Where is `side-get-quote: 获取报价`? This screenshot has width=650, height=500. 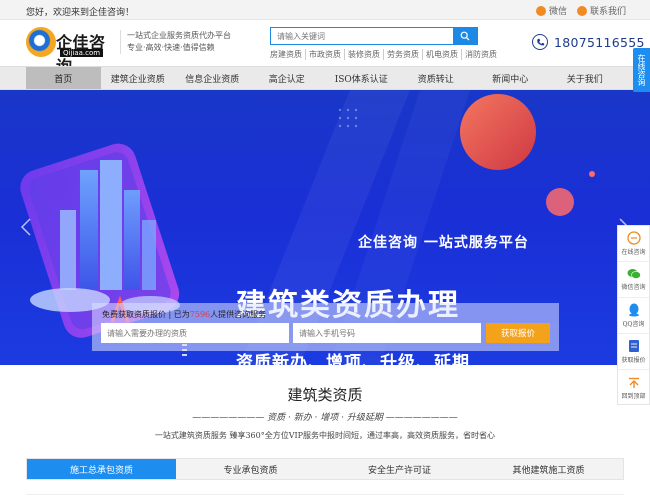
side-get-quote: 获取报价 is located at coordinates (633, 352).